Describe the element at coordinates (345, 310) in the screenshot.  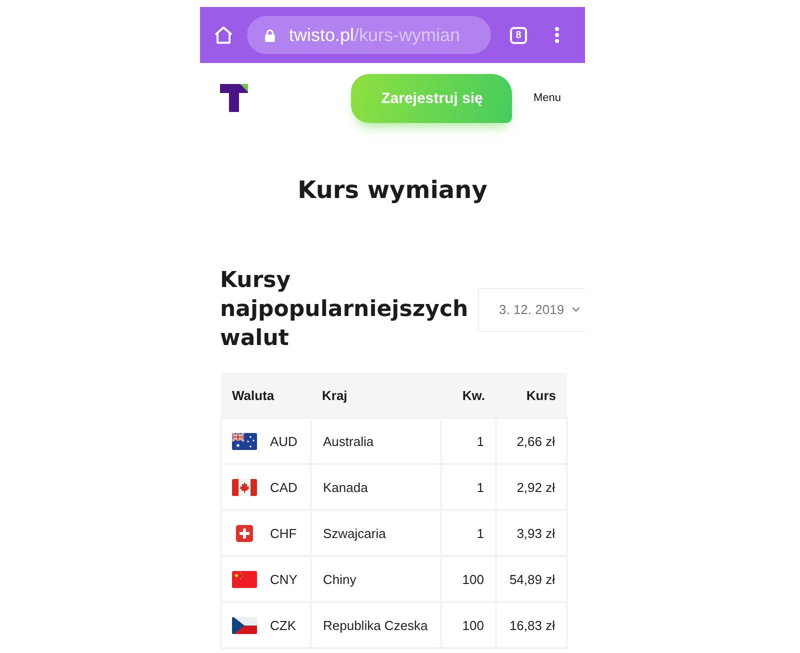
I see `section-heading: Kursy najpopularniejszych walut` at that location.